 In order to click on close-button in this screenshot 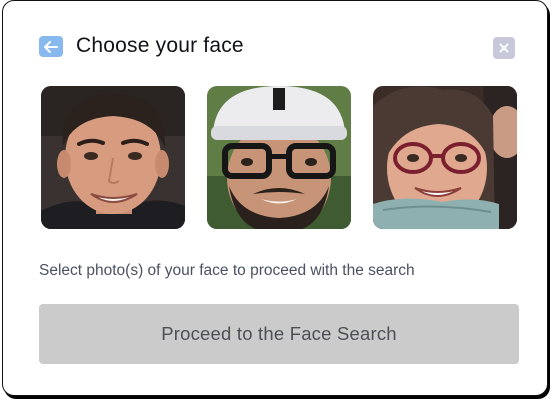, I will do `click(504, 48)`.